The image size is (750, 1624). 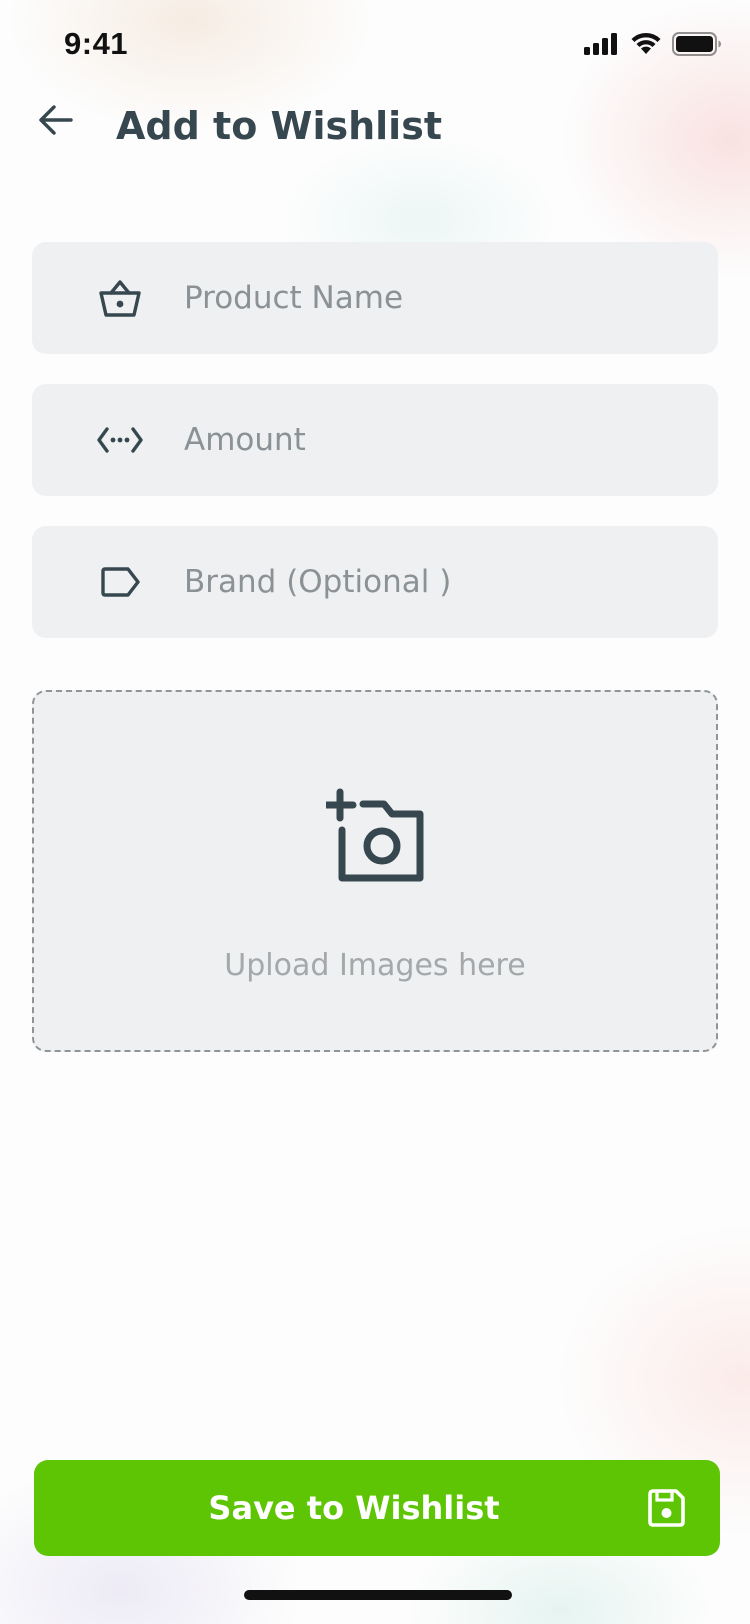 What do you see at coordinates (666, 1508) in the screenshot?
I see `floppy-disk-icon` at bounding box center [666, 1508].